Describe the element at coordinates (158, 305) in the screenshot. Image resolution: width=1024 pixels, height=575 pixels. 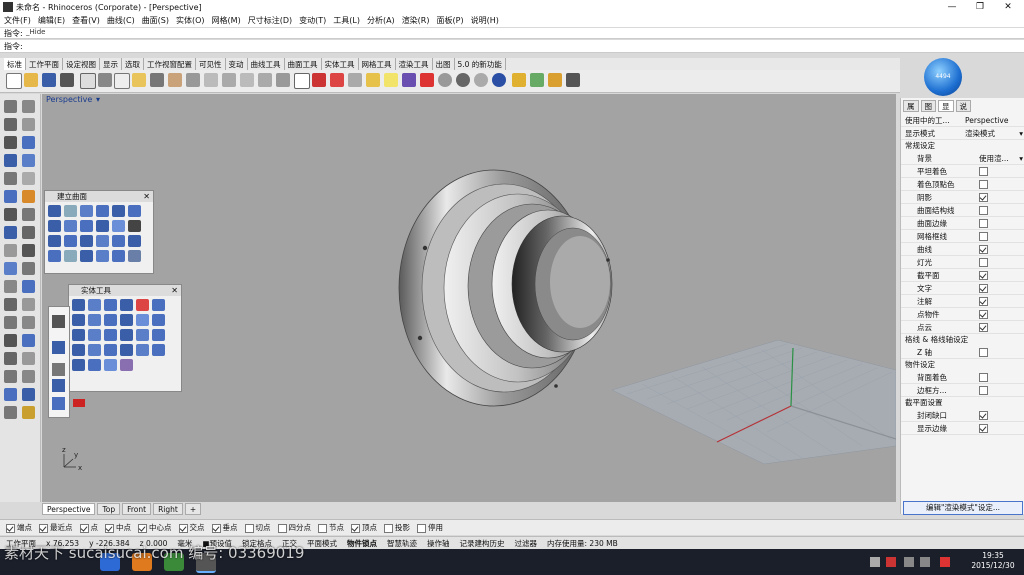
I see `solid-fillet-icon` at that location.